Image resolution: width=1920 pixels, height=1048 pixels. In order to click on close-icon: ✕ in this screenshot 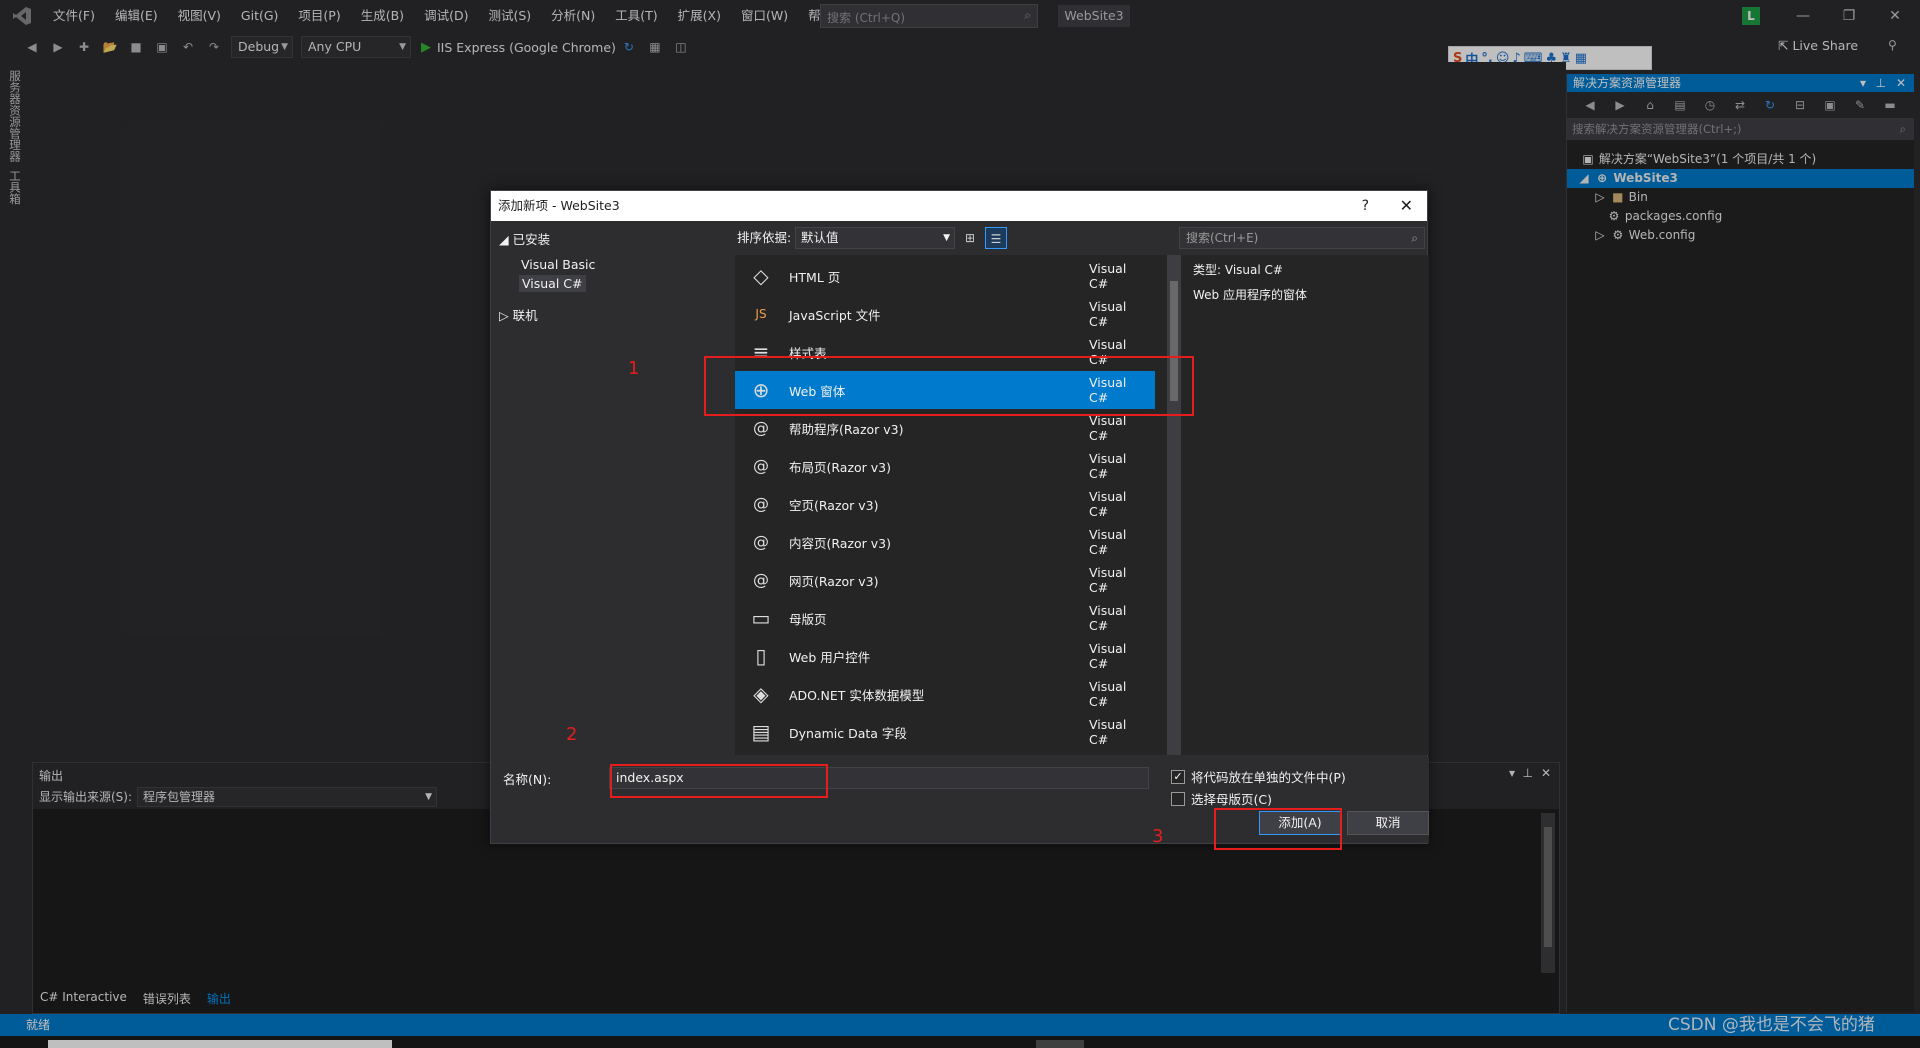, I will do `click(1406, 206)`.